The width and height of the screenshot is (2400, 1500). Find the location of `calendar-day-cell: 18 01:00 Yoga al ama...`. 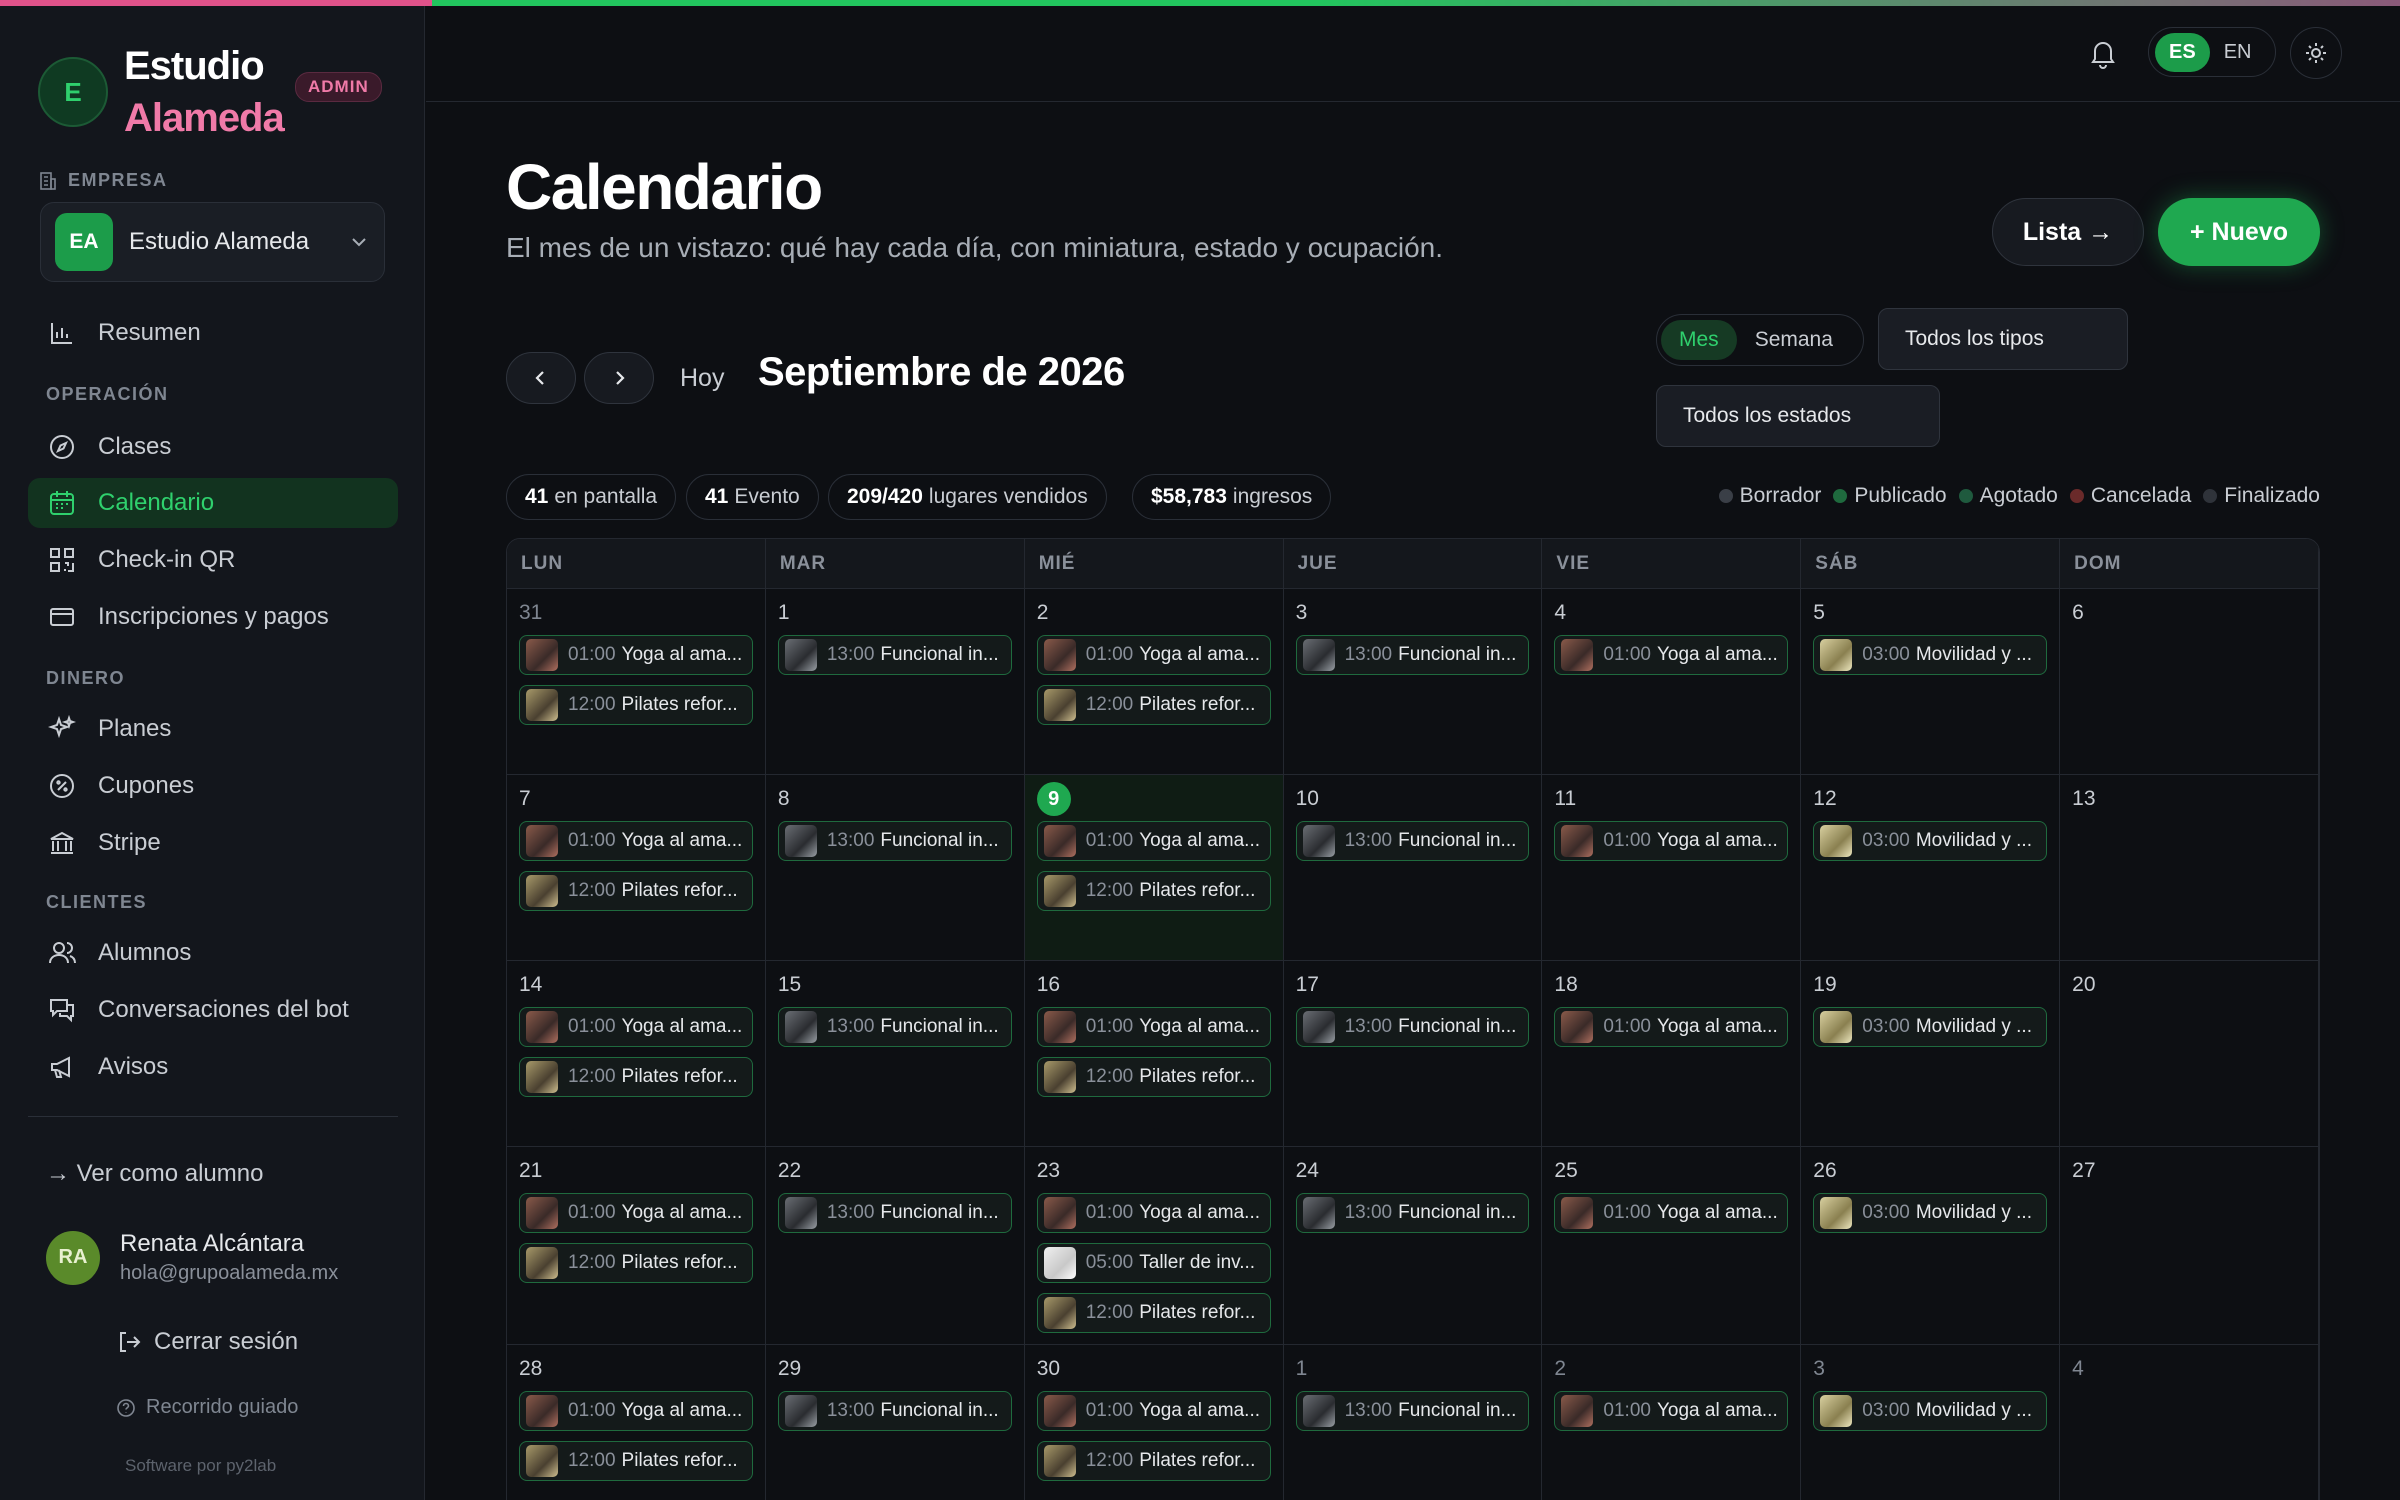

calendar-day-cell: 18 01:00 Yoga al ama... is located at coordinates (1672, 1054).